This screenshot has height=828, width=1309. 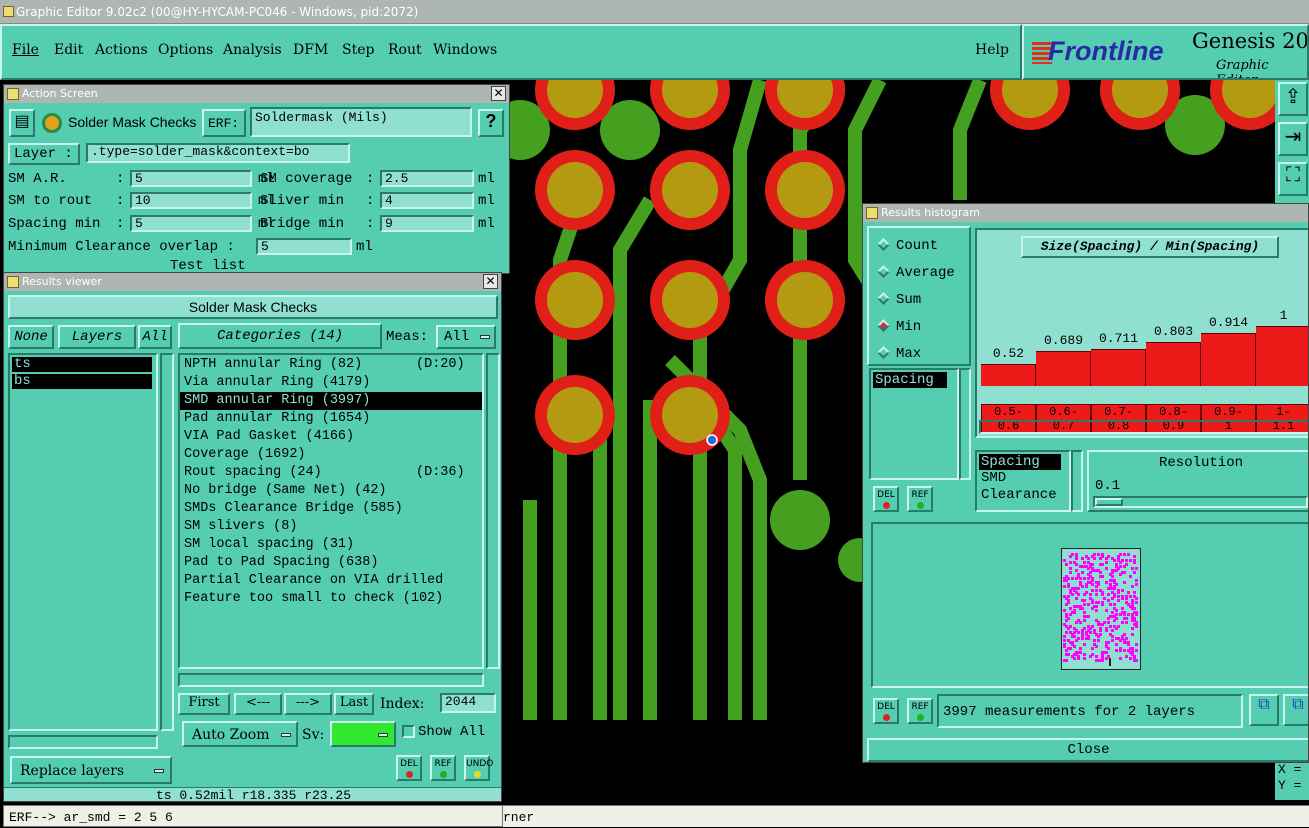 What do you see at coordinates (331, 455) in the screenshot?
I see `category-item: Coverage (1692)` at bounding box center [331, 455].